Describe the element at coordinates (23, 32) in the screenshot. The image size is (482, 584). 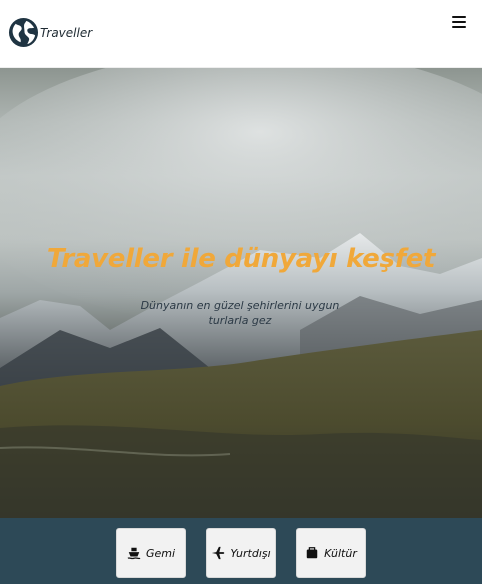
I see `globe-icon` at that location.